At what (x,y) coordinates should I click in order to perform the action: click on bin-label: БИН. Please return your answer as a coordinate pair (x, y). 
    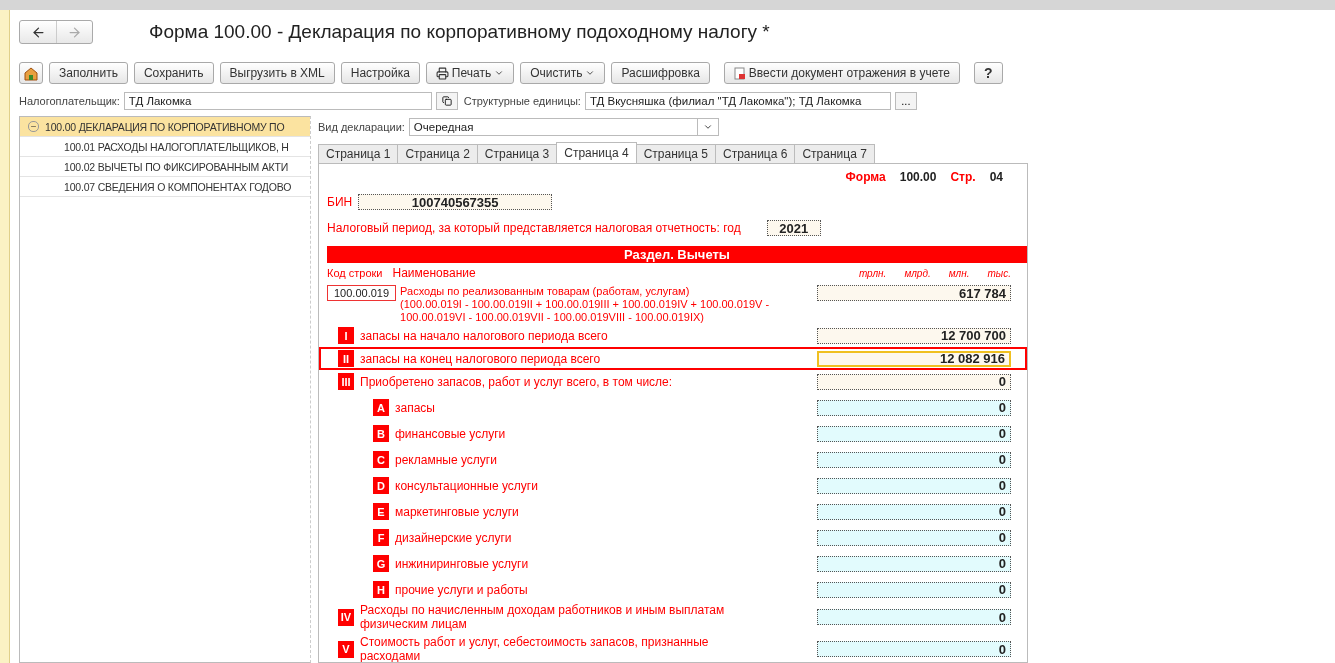
    Looking at the image, I should click on (340, 202).